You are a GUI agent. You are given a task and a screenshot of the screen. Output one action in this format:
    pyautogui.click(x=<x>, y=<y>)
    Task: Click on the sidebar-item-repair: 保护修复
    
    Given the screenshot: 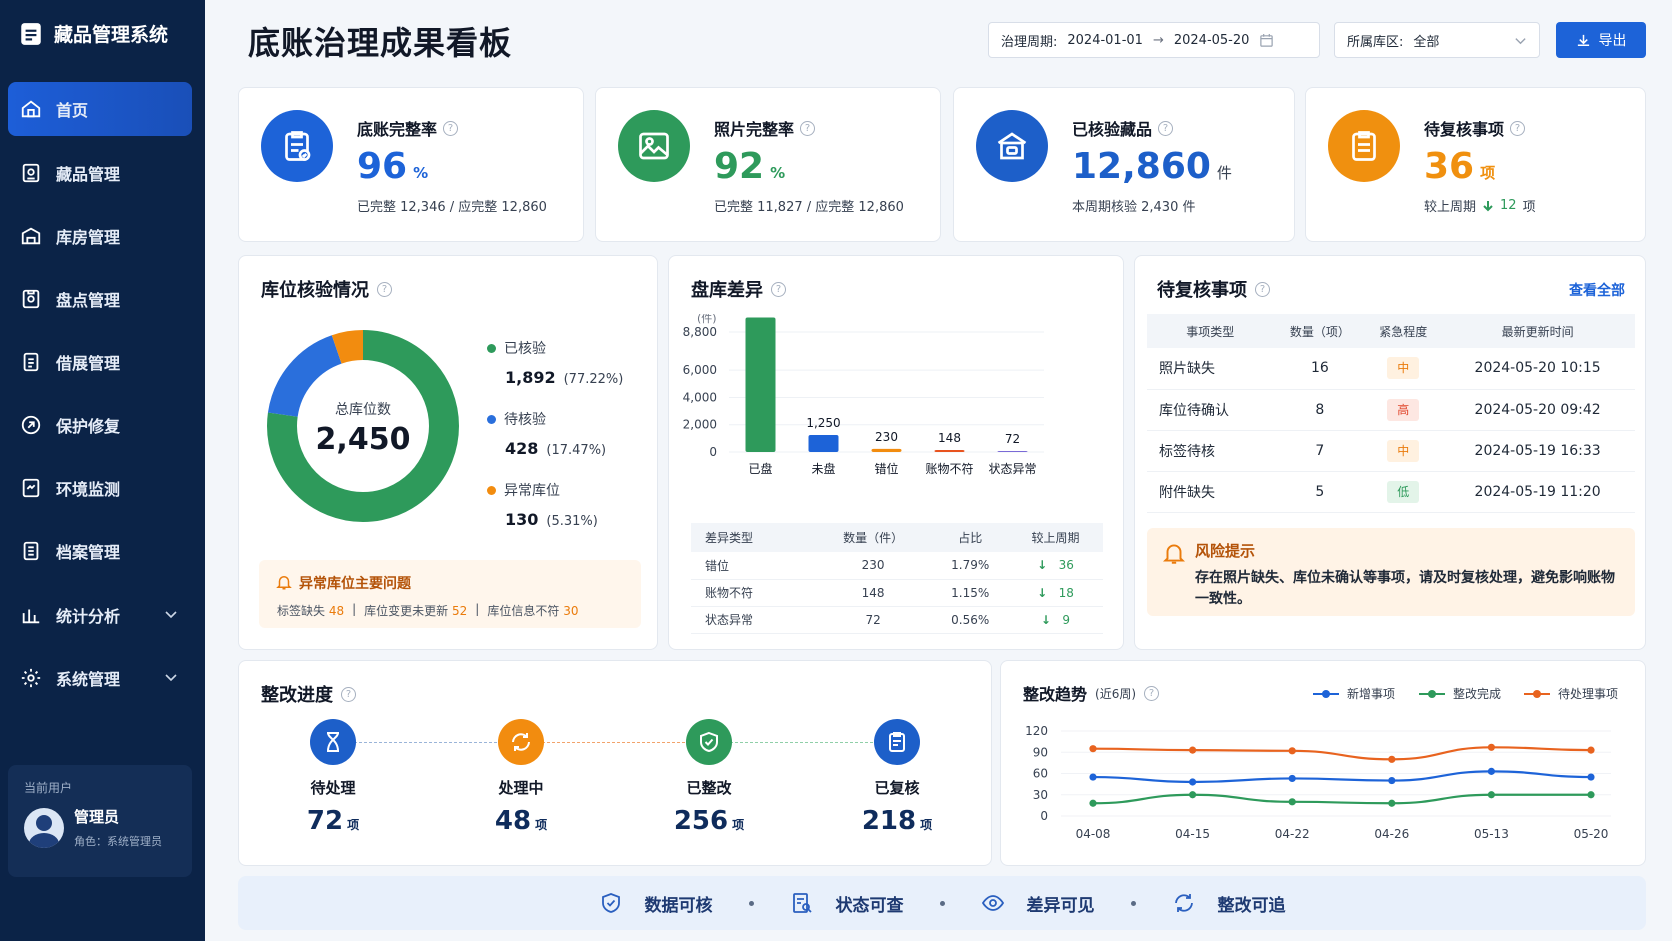 What is the action you would take?
    pyautogui.click(x=100, y=425)
    